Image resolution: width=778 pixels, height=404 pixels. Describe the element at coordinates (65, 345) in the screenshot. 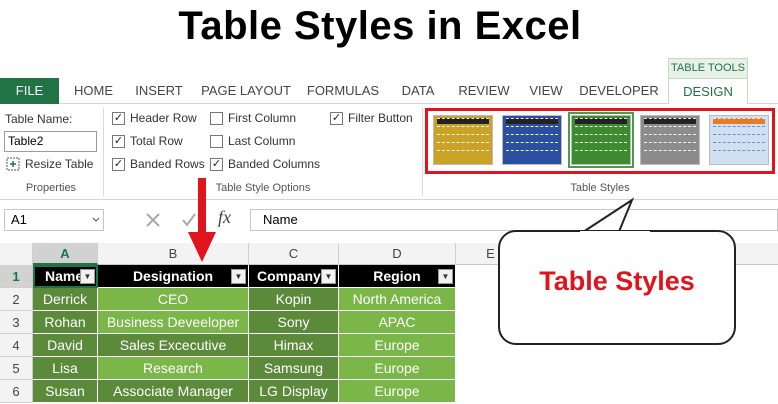

I see `table-cell: David` at that location.